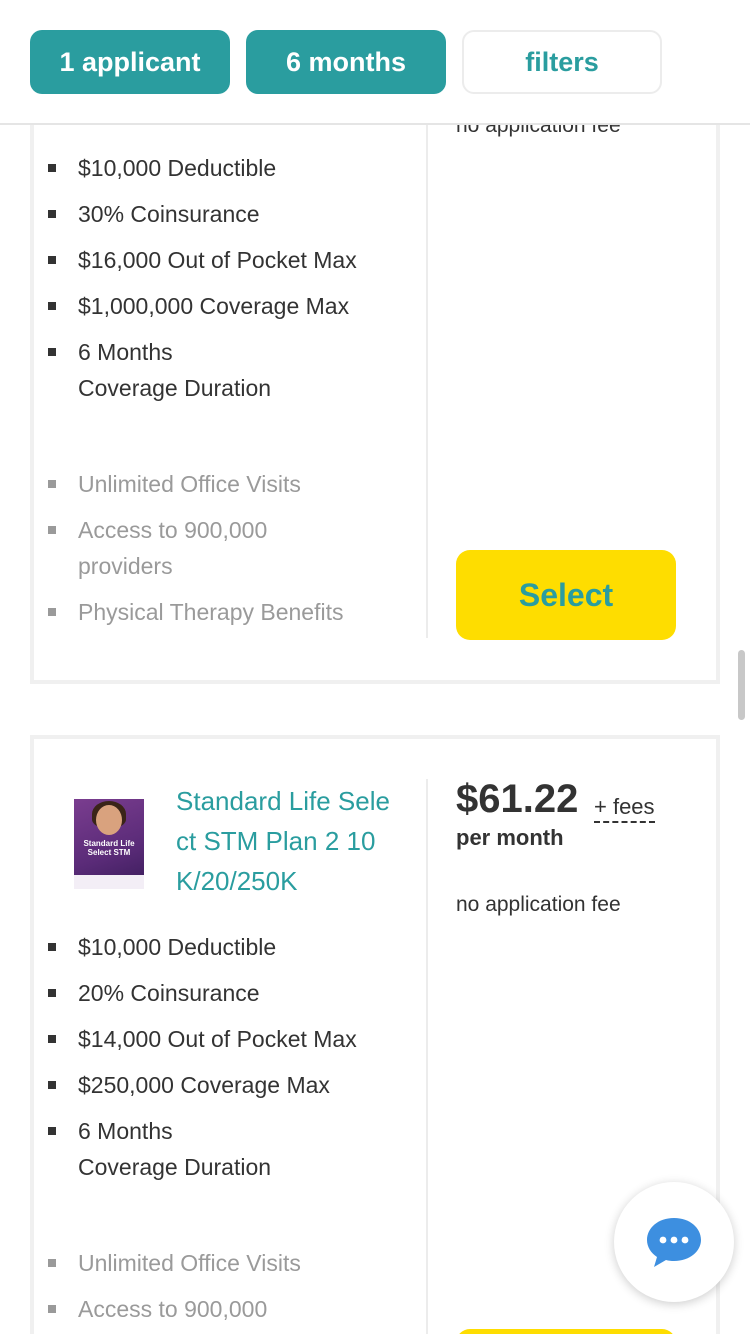  Describe the element at coordinates (562, 62) in the screenshot. I see `filters-button: filters` at that location.